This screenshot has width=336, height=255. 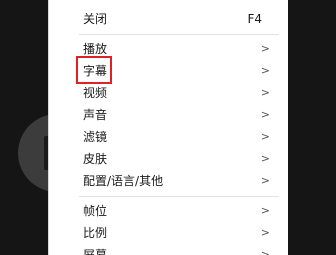 What do you see at coordinates (168, 19) in the screenshot?
I see `menu-item-close: 关闭 F4` at bounding box center [168, 19].